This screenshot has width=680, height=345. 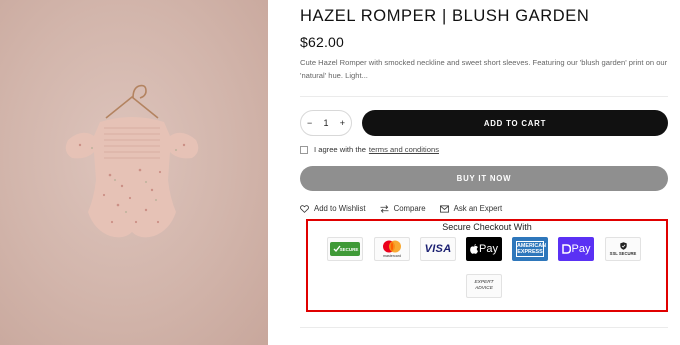 What do you see at coordinates (445, 16) in the screenshot?
I see `product-title: HAZEL ROMPER | BLUSH GARDEN` at bounding box center [445, 16].